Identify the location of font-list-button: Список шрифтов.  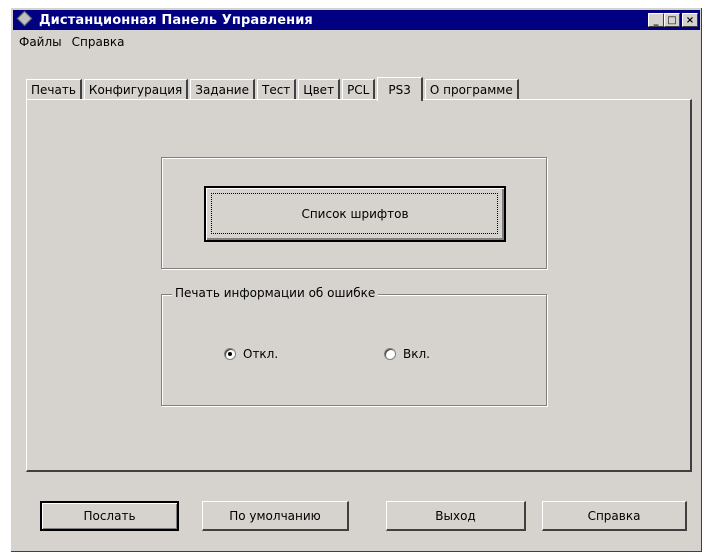
(355, 214).